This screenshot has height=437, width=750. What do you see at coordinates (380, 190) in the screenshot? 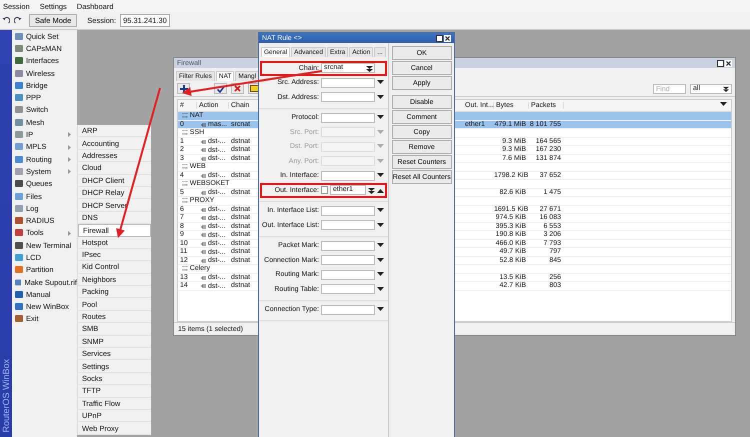
I see `up-arrow-icon` at bounding box center [380, 190].